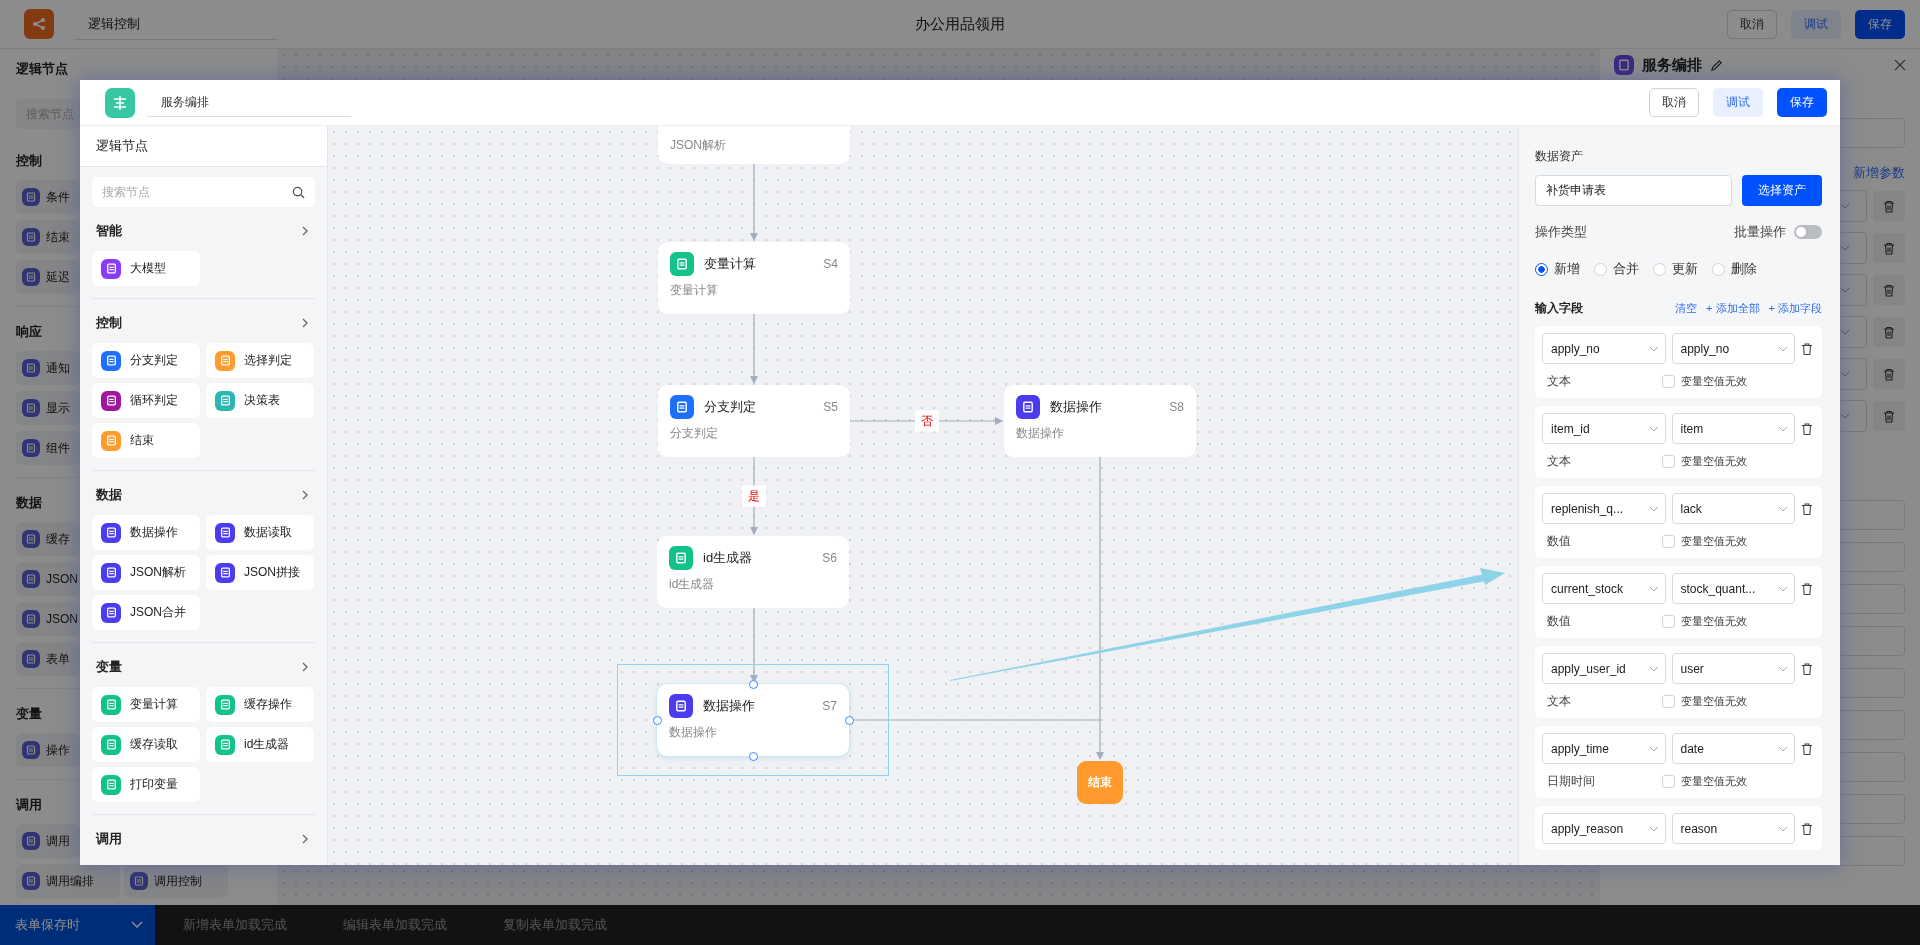 The height and width of the screenshot is (945, 1920). What do you see at coordinates (146, 784) in the screenshot?
I see `node-item: 打印变量` at bounding box center [146, 784].